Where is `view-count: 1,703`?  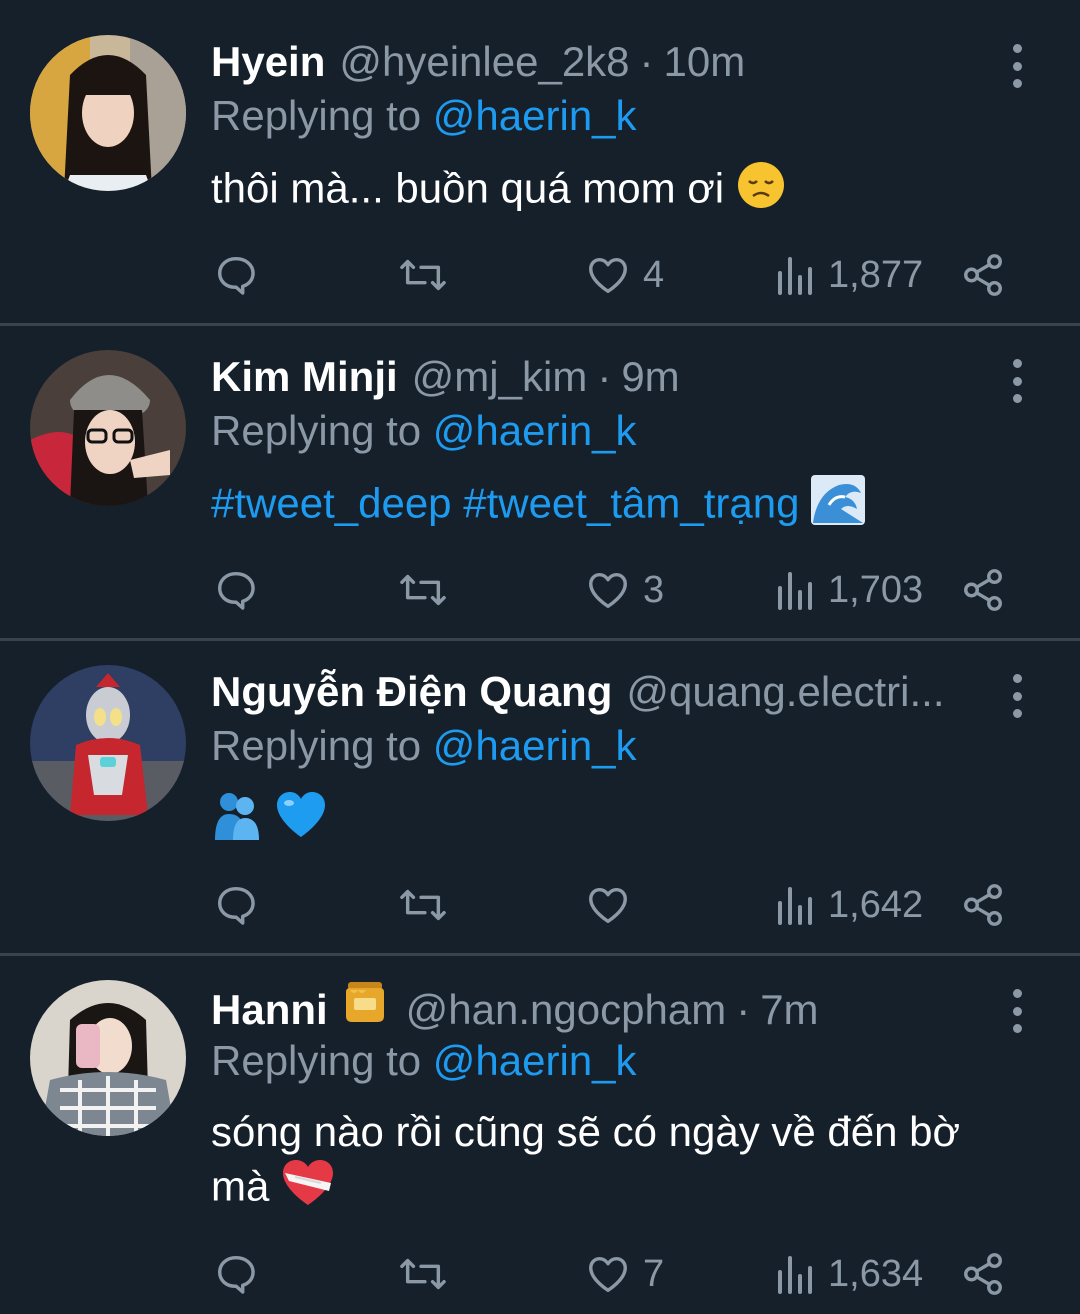
view-count: 1,703 is located at coordinates (876, 589).